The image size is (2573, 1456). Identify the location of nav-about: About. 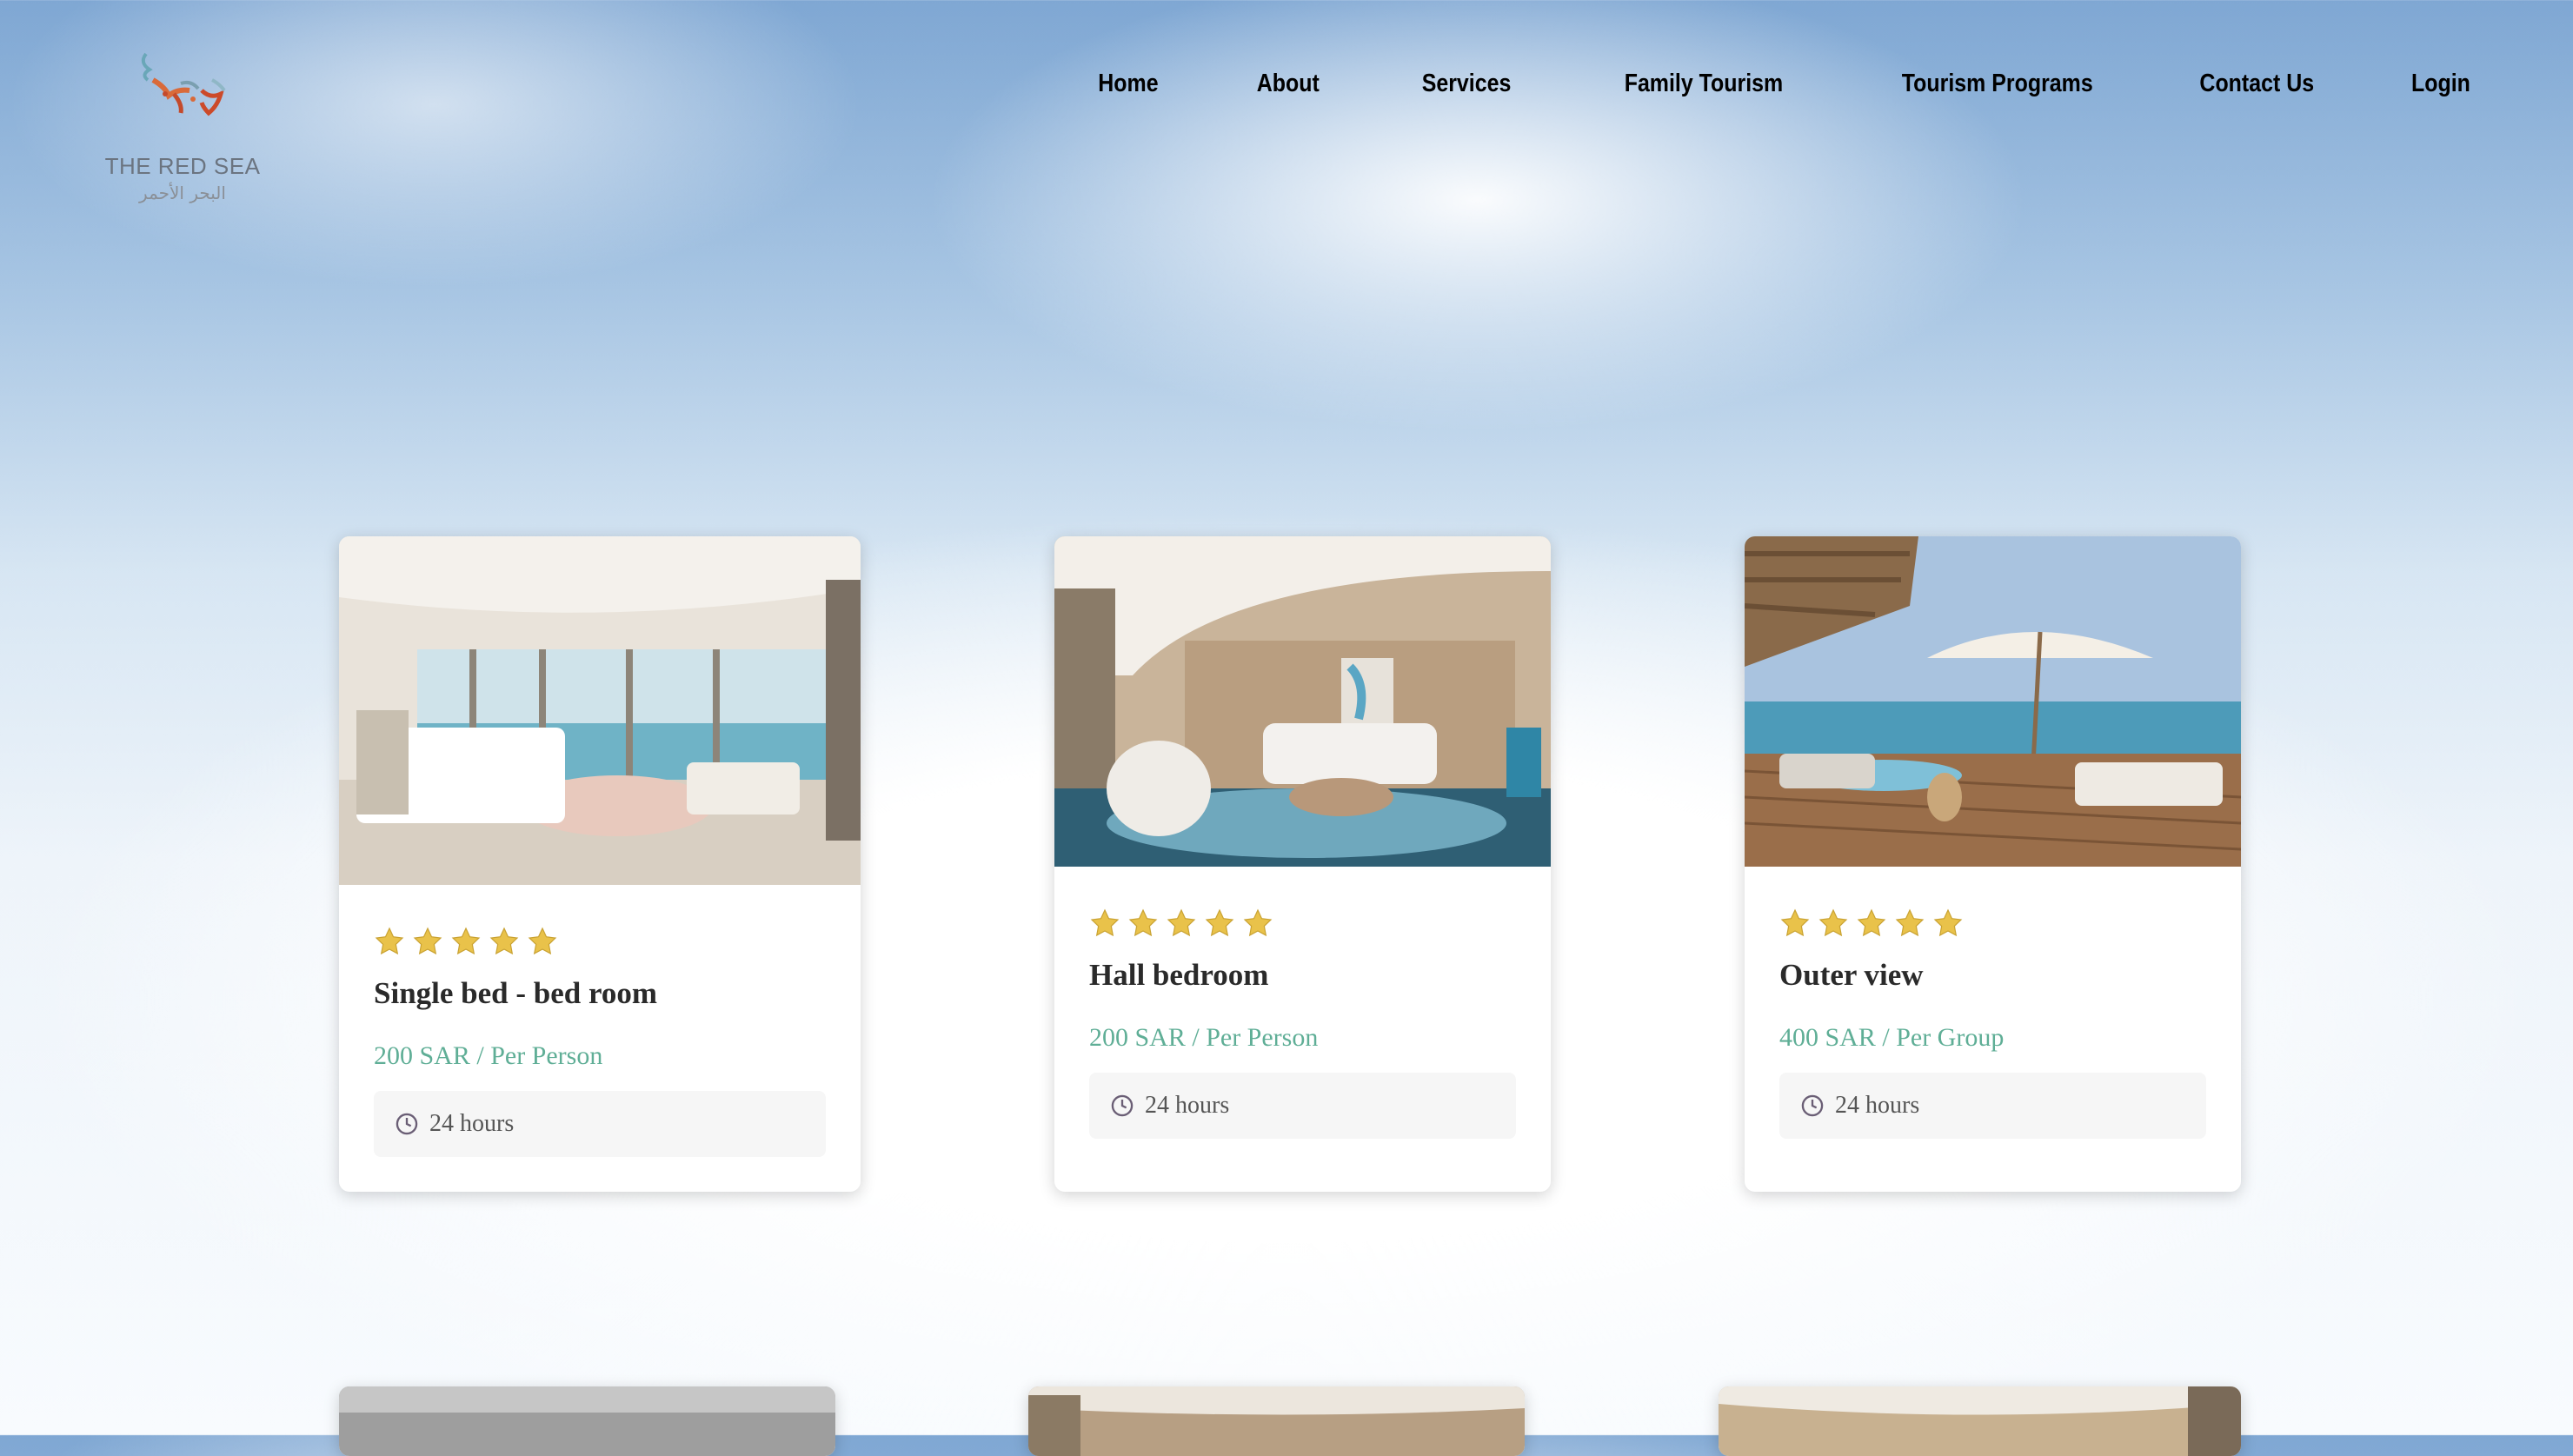
(1288, 84).